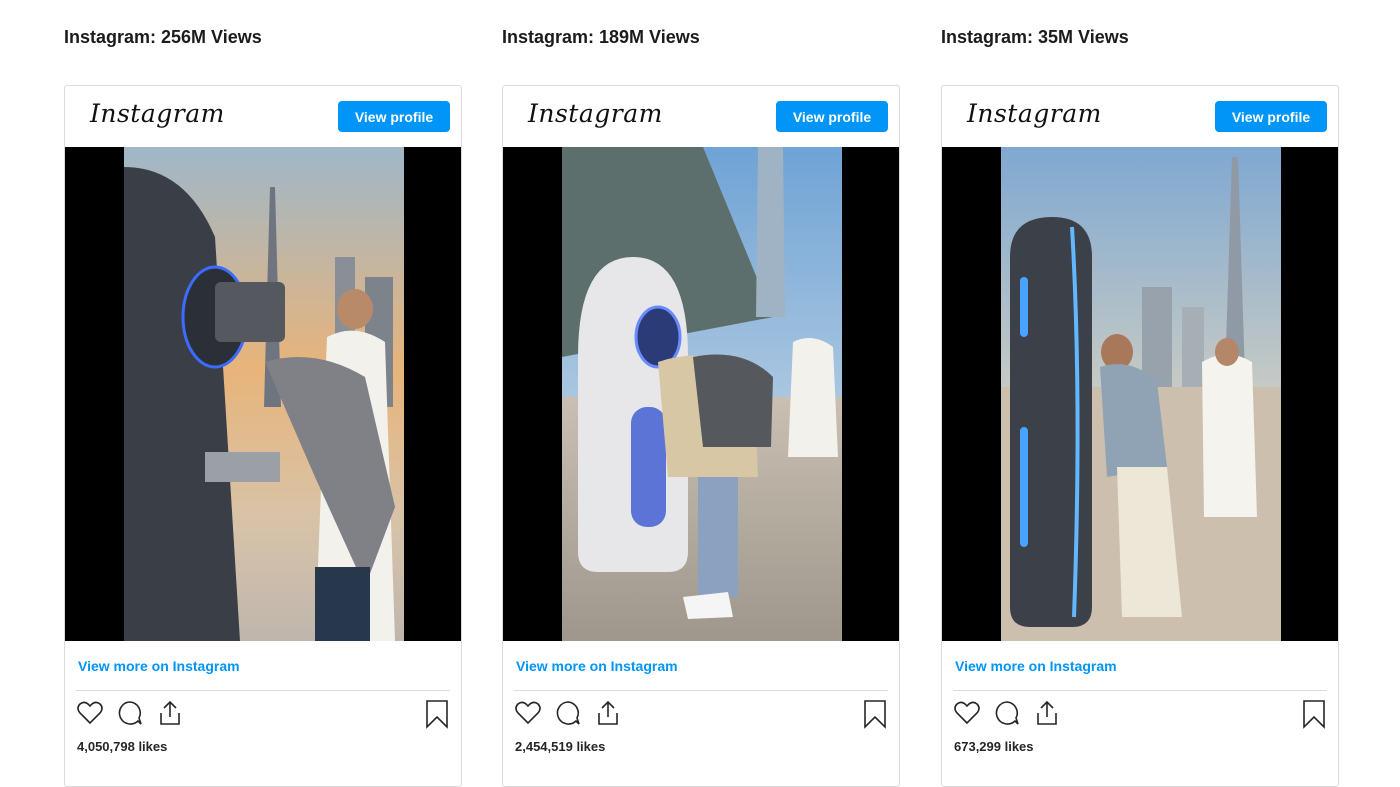 This screenshot has width=1400, height=787. I want to click on views-heading: Instagram: 35M Views, so click(1035, 37).